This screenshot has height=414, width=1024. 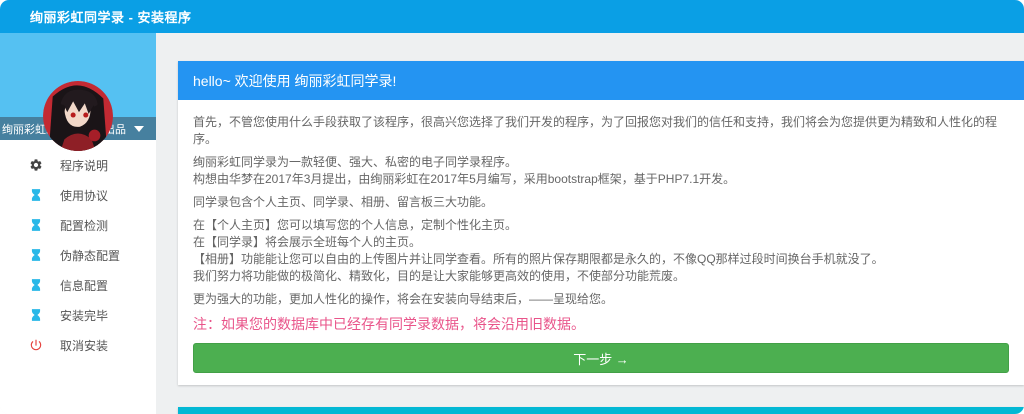 What do you see at coordinates (601, 358) in the screenshot?
I see `next-step-button: 下一步 →` at bounding box center [601, 358].